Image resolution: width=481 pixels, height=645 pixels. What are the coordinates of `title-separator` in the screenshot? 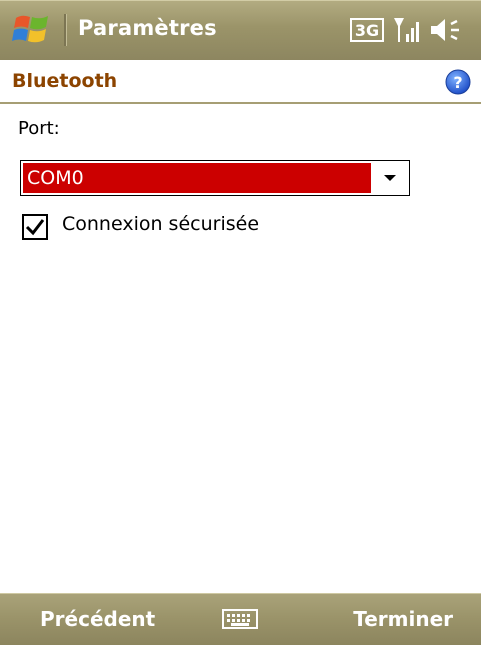 It's located at (65, 30).